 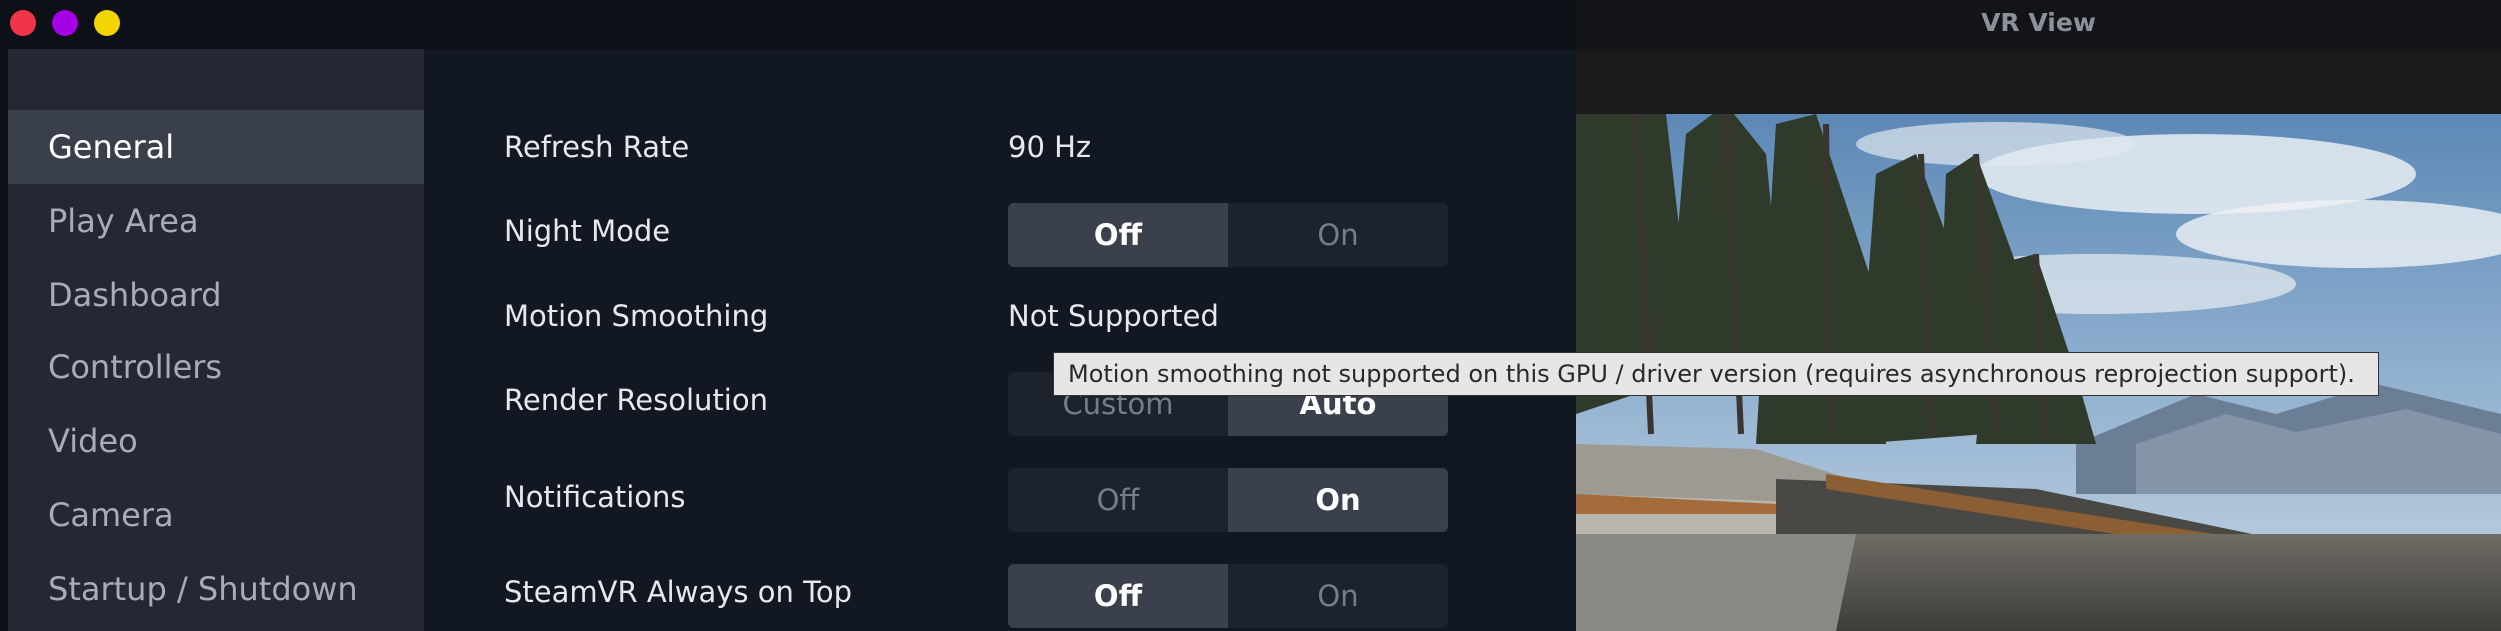 What do you see at coordinates (1338, 596) in the screenshot?
I see `always-on-top-on-option: On` at bounding box center [1338, 596].